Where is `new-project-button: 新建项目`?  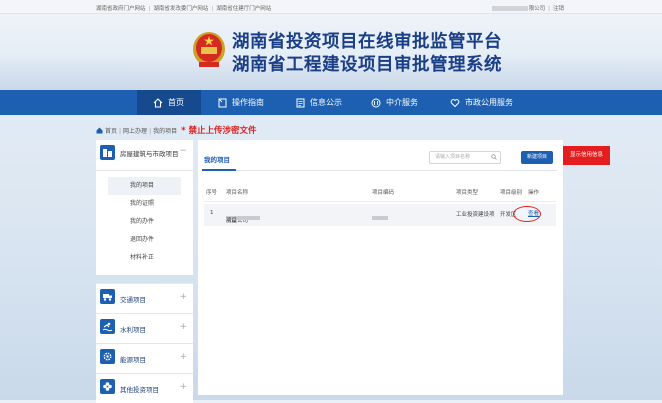
new-project-button: 新建项目 is located at coordinates (537, 157).